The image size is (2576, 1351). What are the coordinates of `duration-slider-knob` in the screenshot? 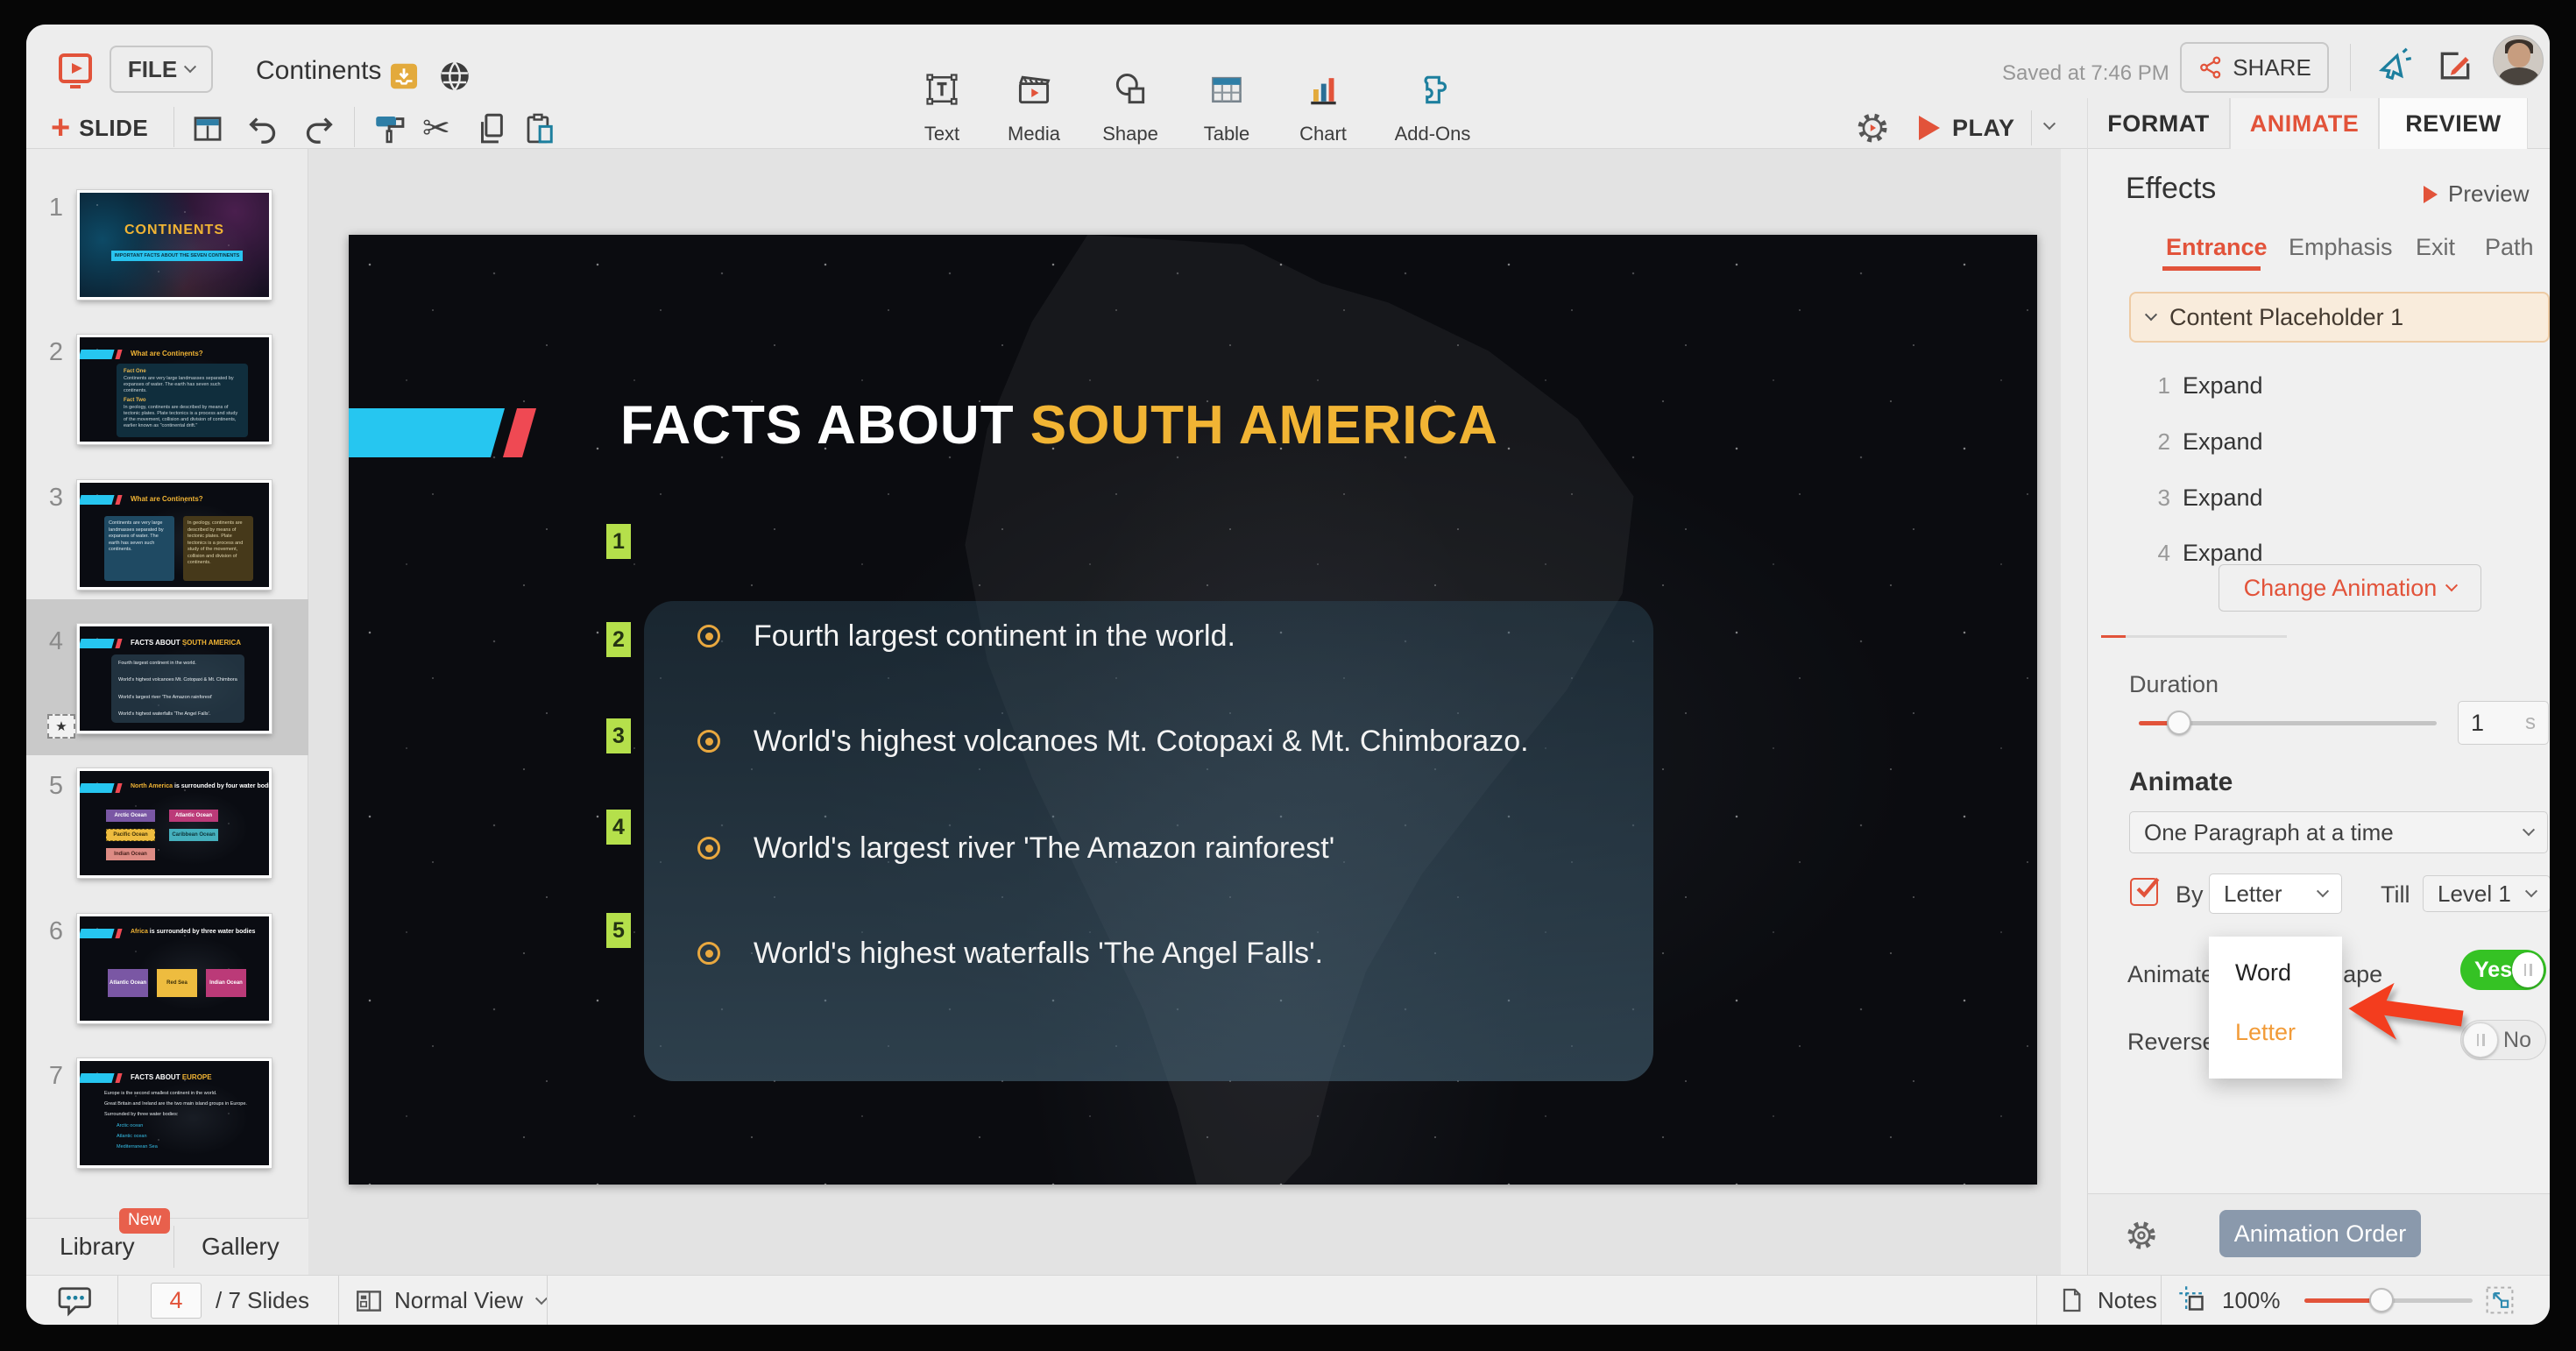 It's located at (2179, 723).